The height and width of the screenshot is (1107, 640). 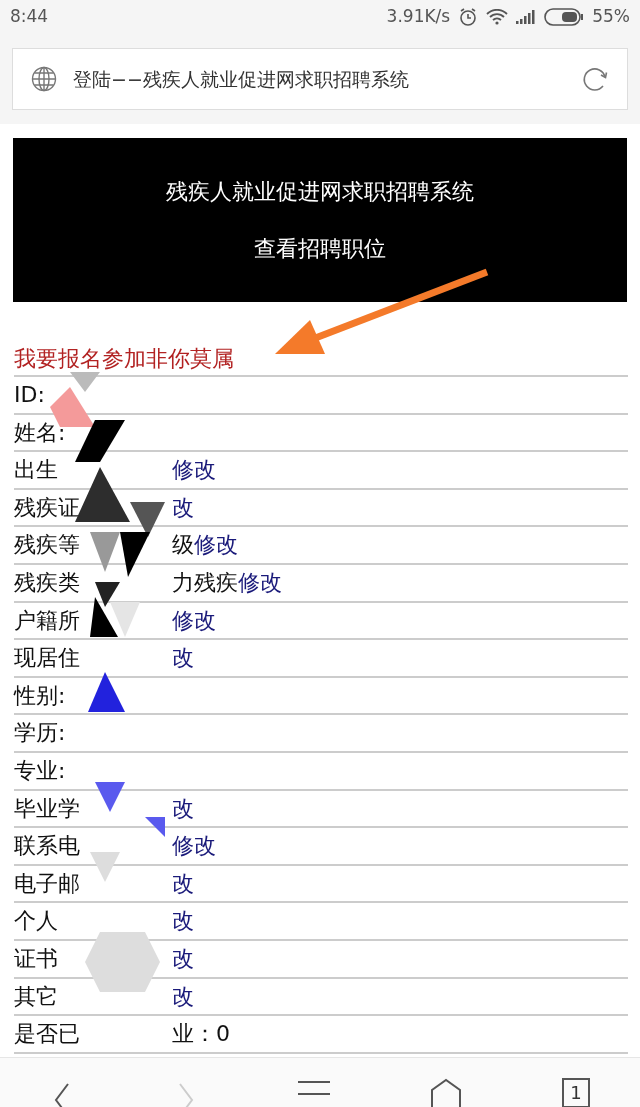 I want to click on address-bar: 登陆−−残疾人就业促进网求职招聘系统, so click(x=320, y=79).